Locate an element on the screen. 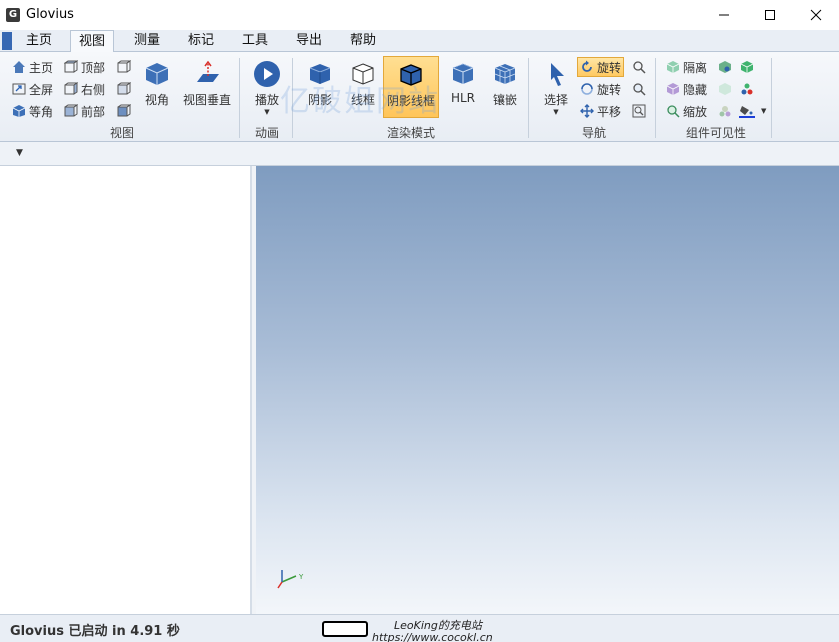 The width and height of the screenshot is (839, 642). zoom-area-button is located at coordinates (640, 67).